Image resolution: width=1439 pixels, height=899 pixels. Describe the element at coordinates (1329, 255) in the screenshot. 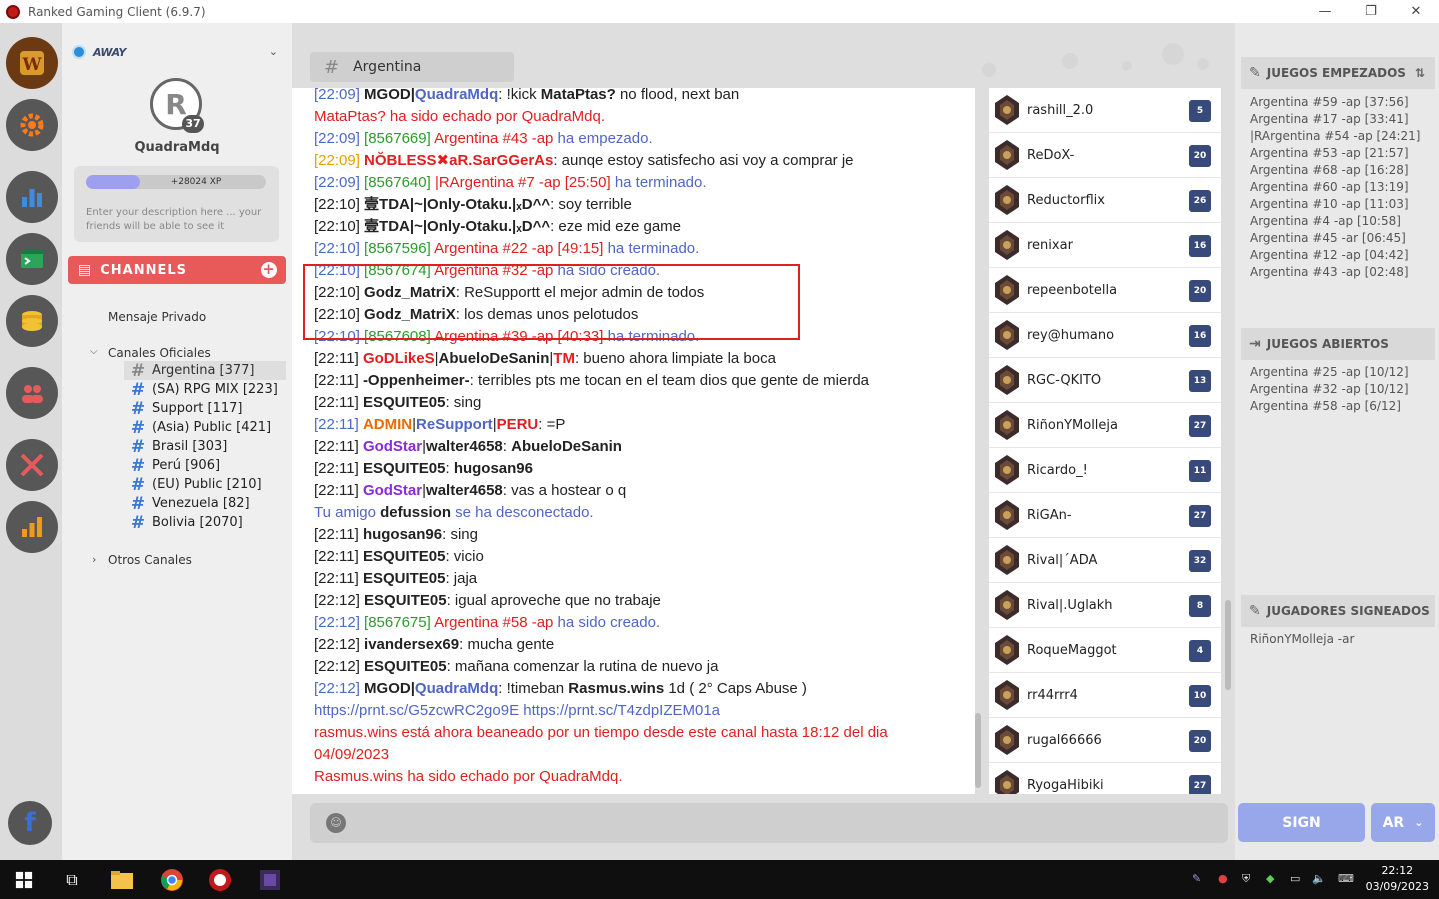

I see `game-list-item: Argentina #12 -ap [04:42]` at that location.